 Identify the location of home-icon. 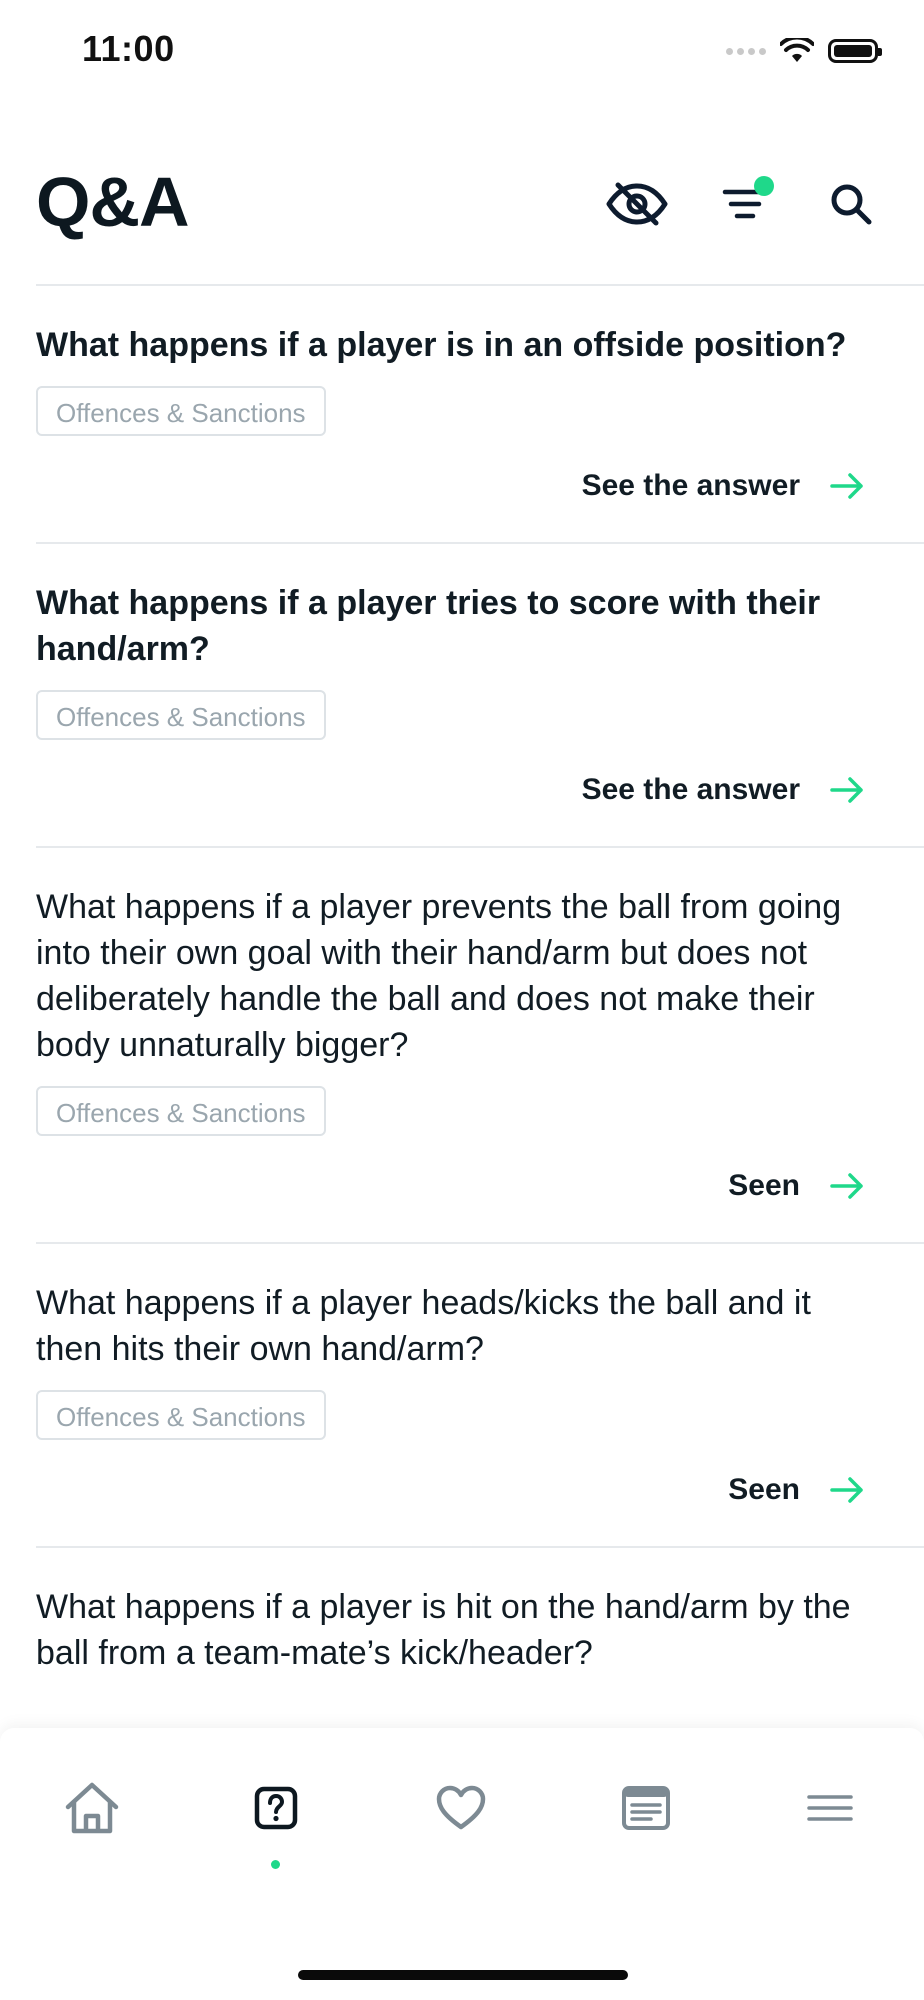
(92, 1808).